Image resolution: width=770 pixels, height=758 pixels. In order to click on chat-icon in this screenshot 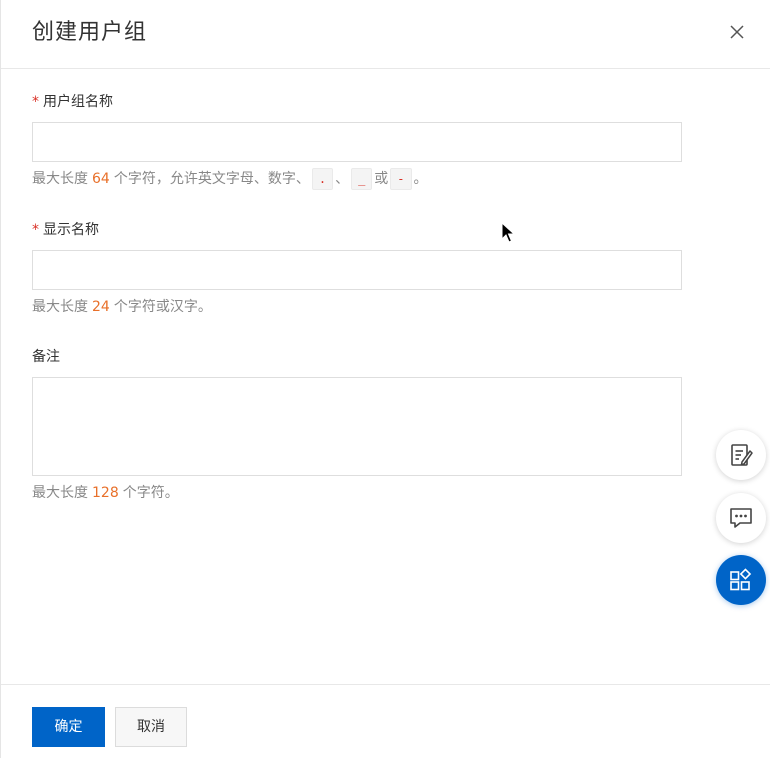, I will do `click(741, 518)`.